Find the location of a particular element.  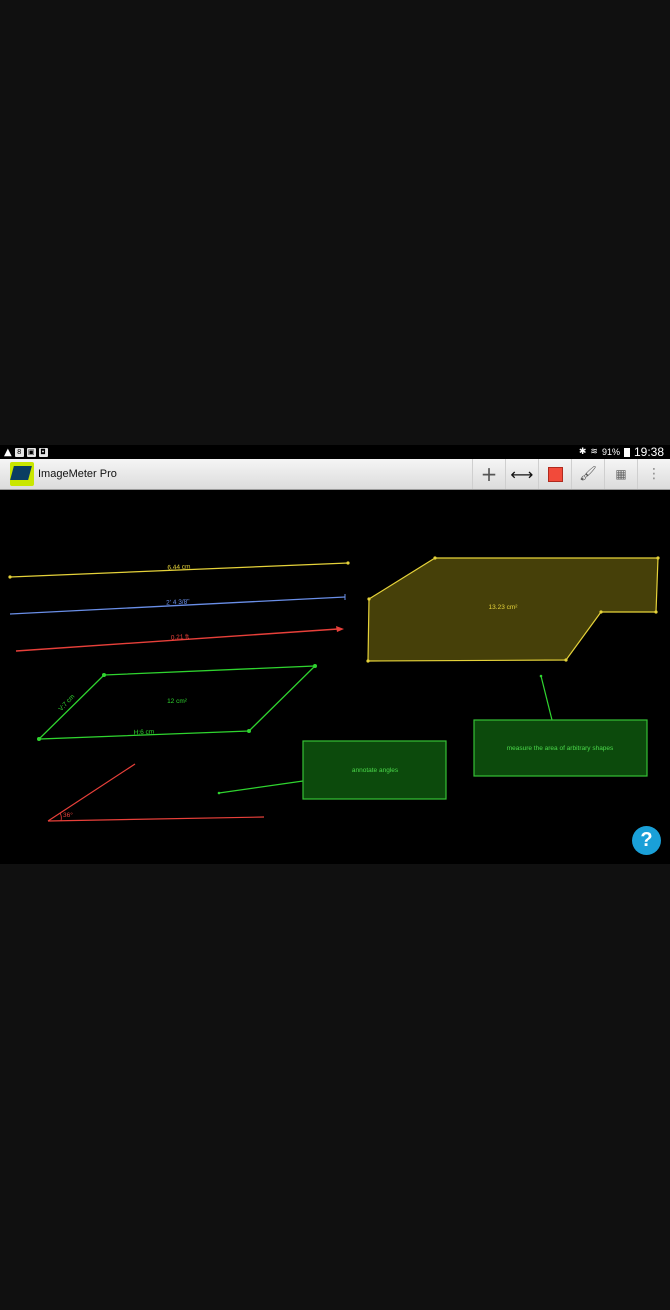

app-title: ImageMeter Pro is located at coordinates (77, 474).